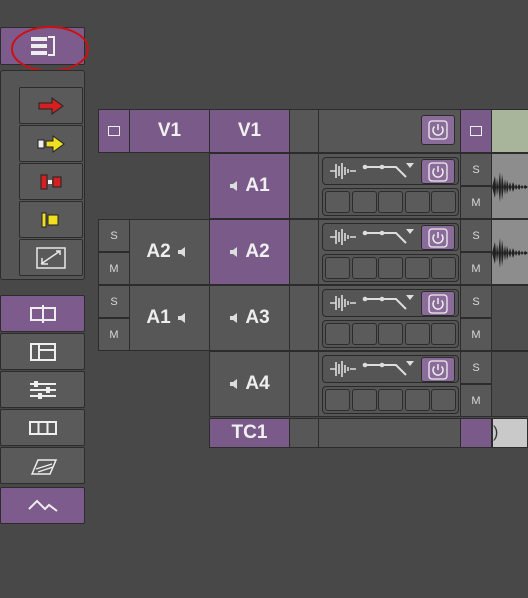  I want to click on power-icon, so click(438, 130).